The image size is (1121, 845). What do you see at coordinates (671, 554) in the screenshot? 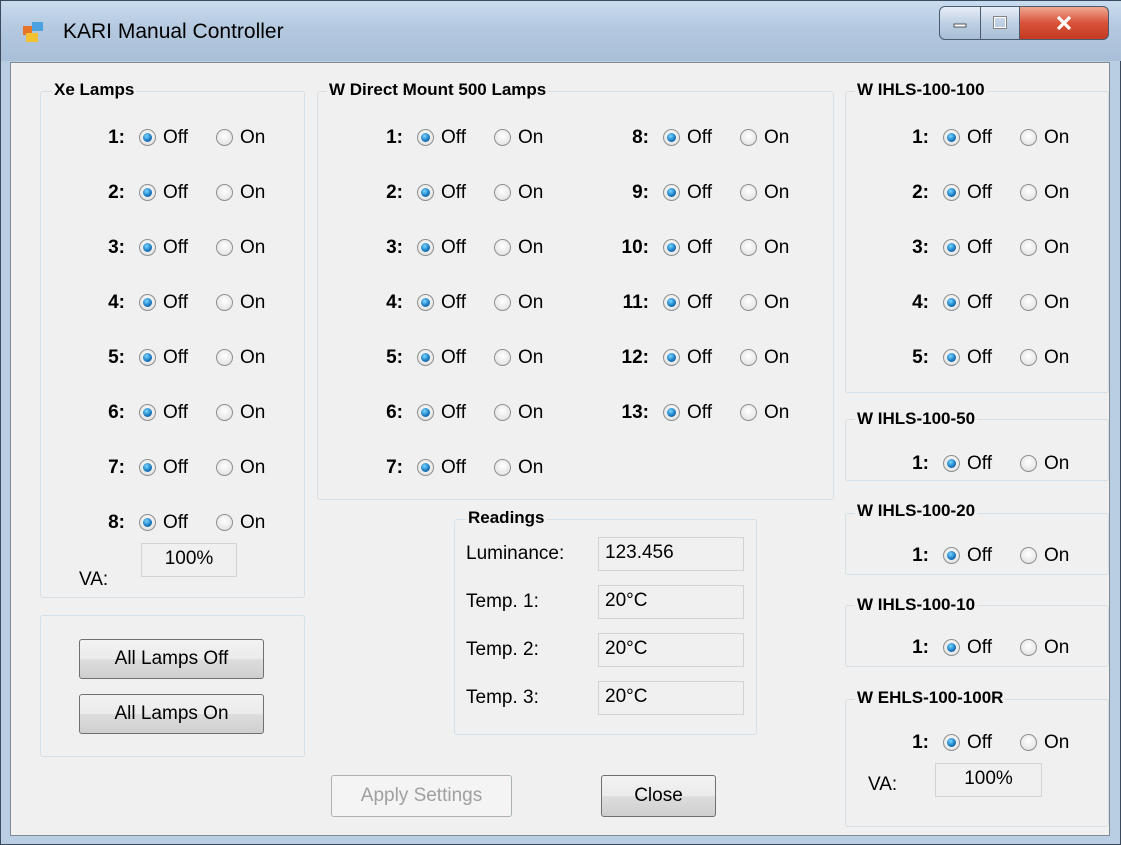
I see `reading-value-field: 123.456` at bounding box center [671, 554].